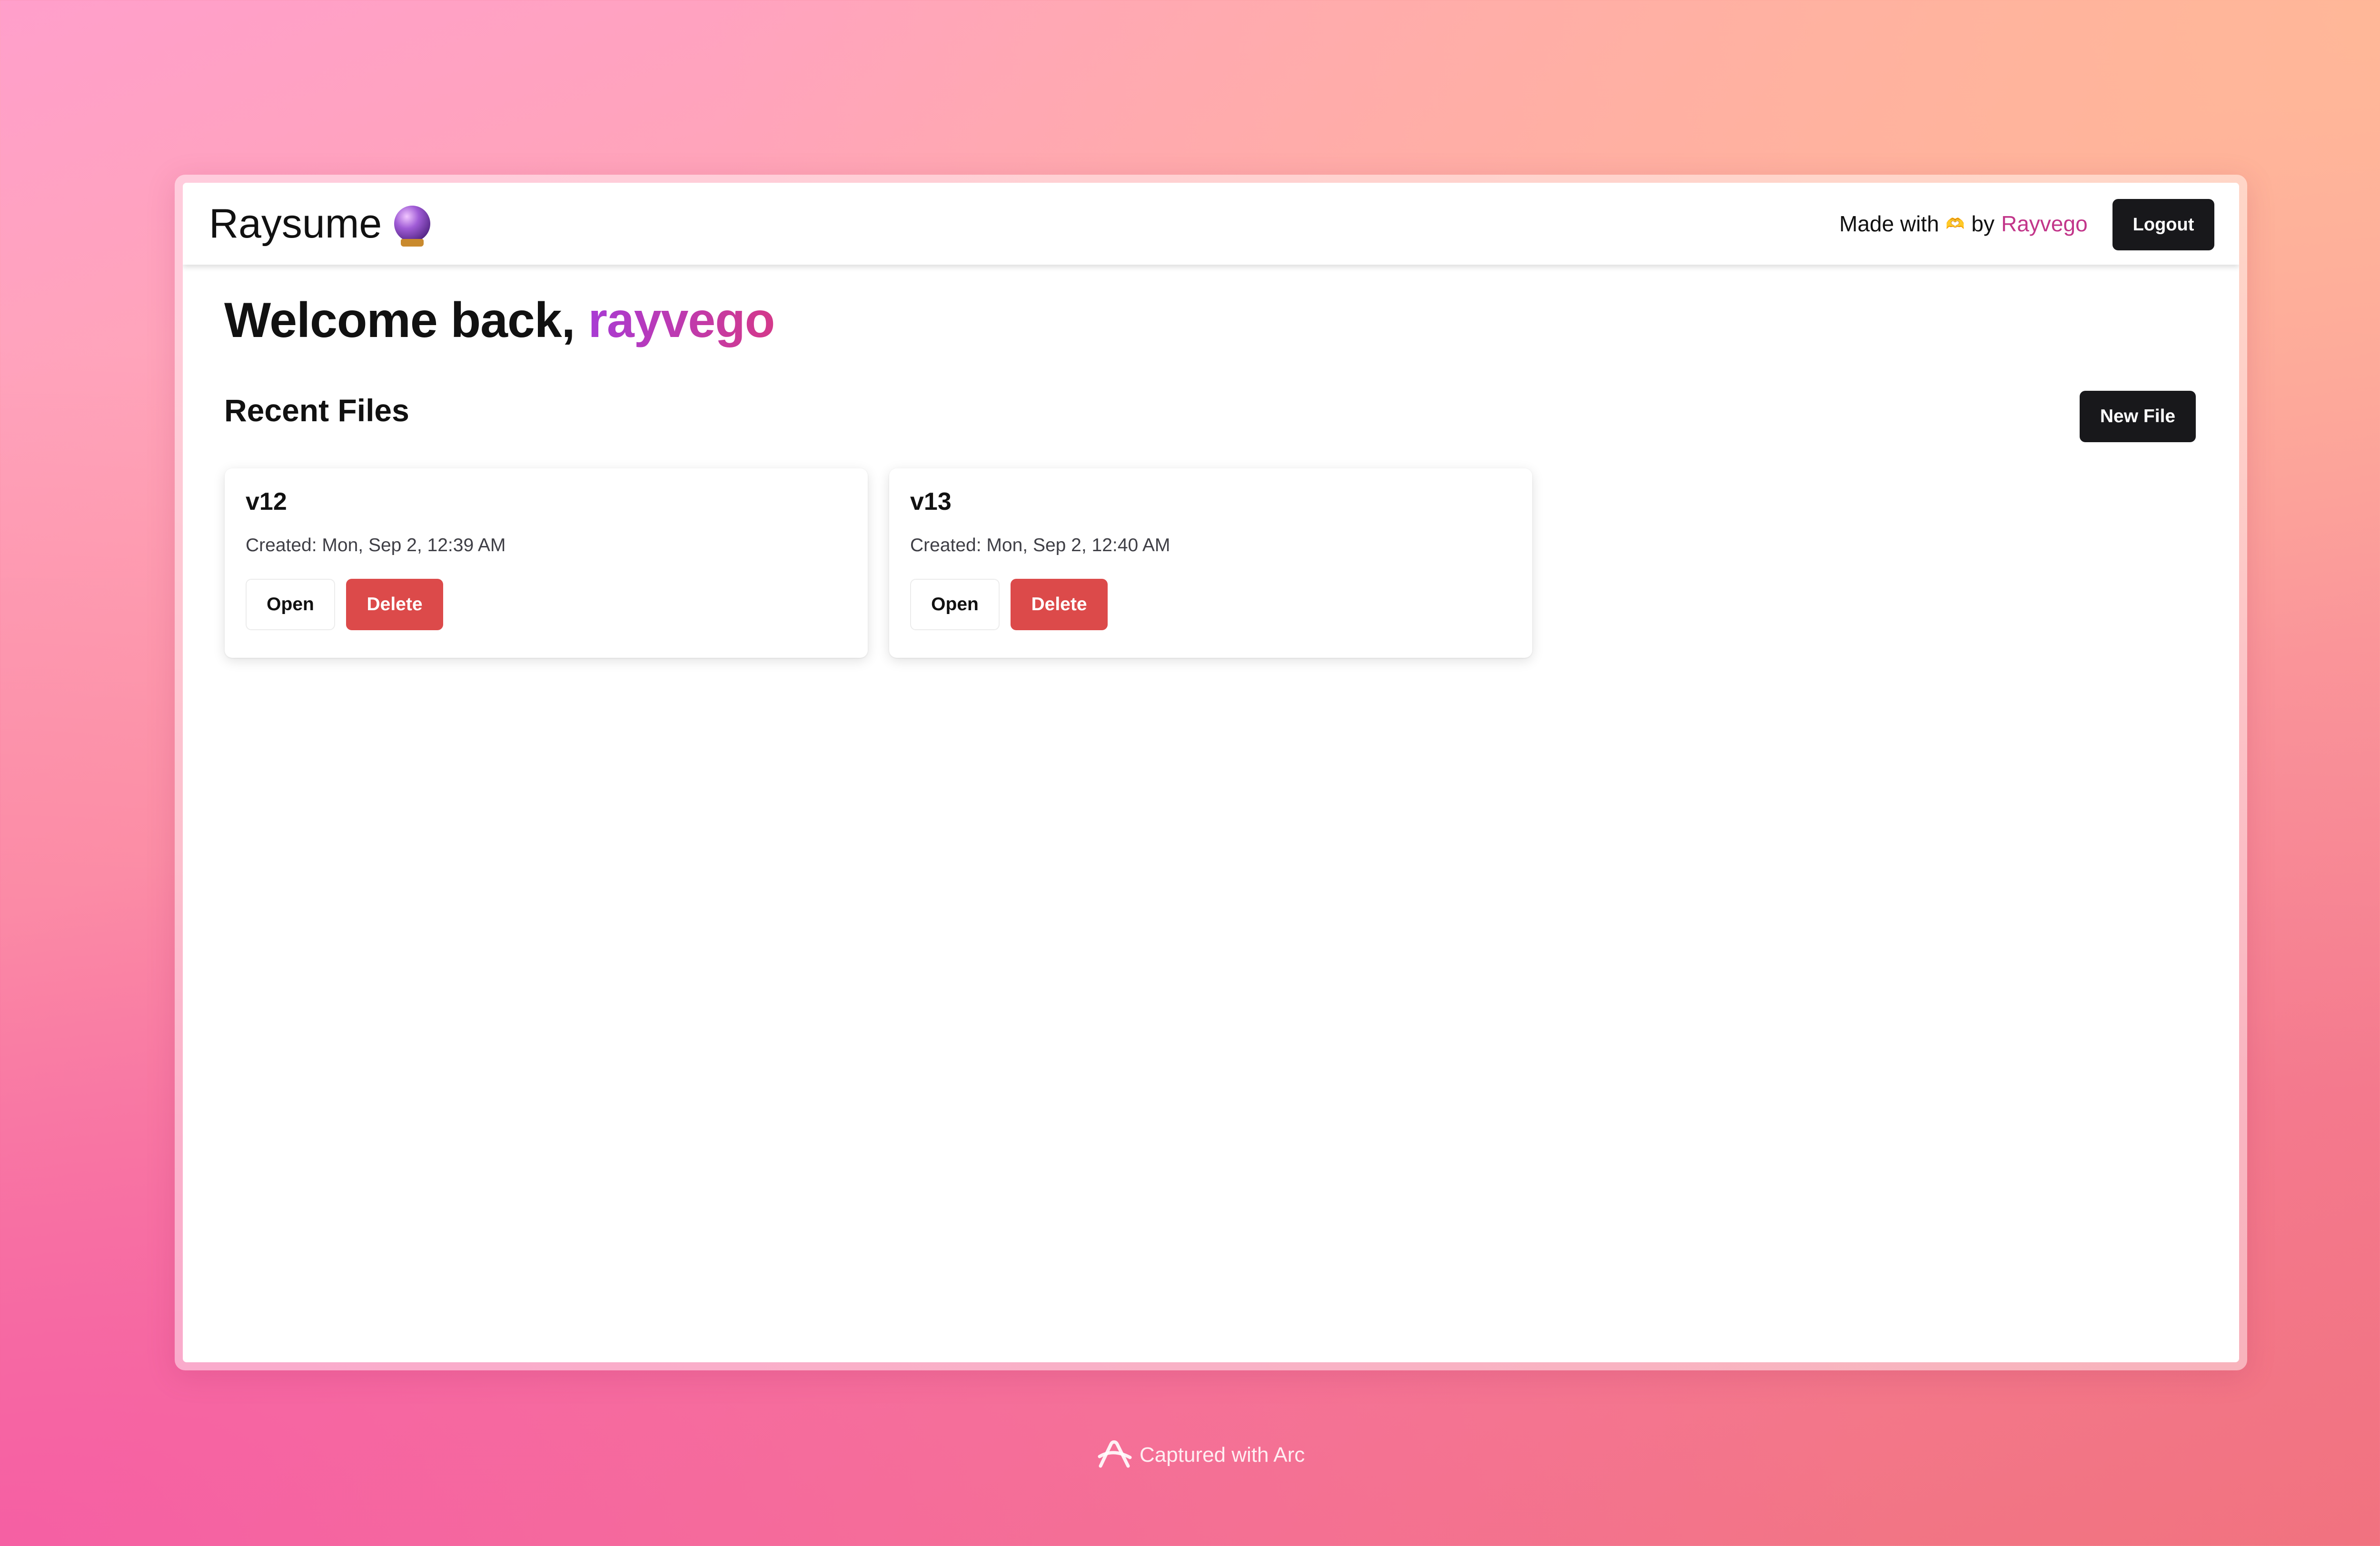  Describe the element at coordinates (295, 223) in the screenshot. I see `brand-title: Raysume` at that location.